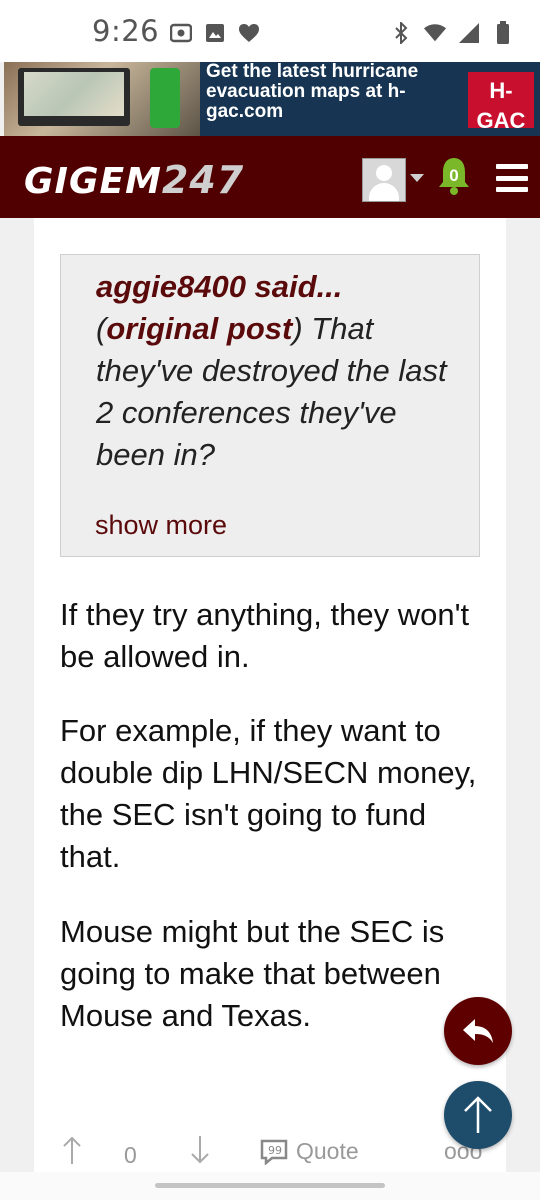 Image resolution: width=540 pixels, height=1200 pixels. Describe the element at coordinates (435, 33) in the screenshot. I see `wifi-icon` at that location.